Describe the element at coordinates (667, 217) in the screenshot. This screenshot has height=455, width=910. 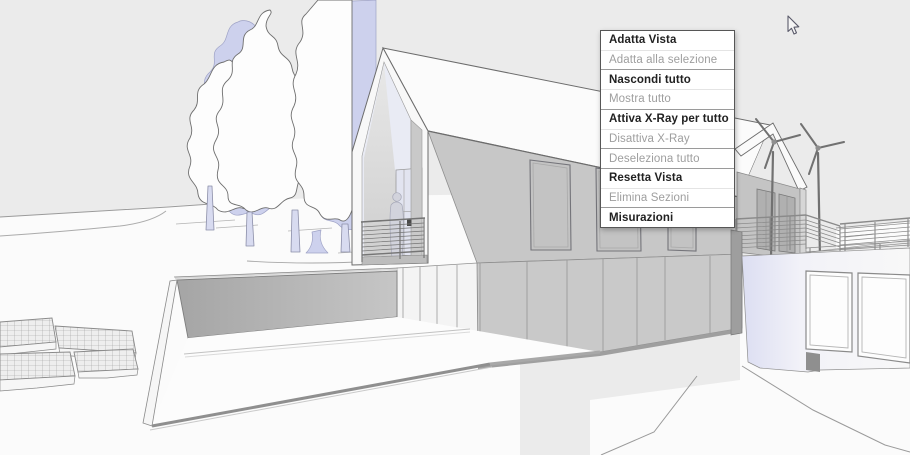
I see `menu-item-misurazioni: Misurazioni` at that location.